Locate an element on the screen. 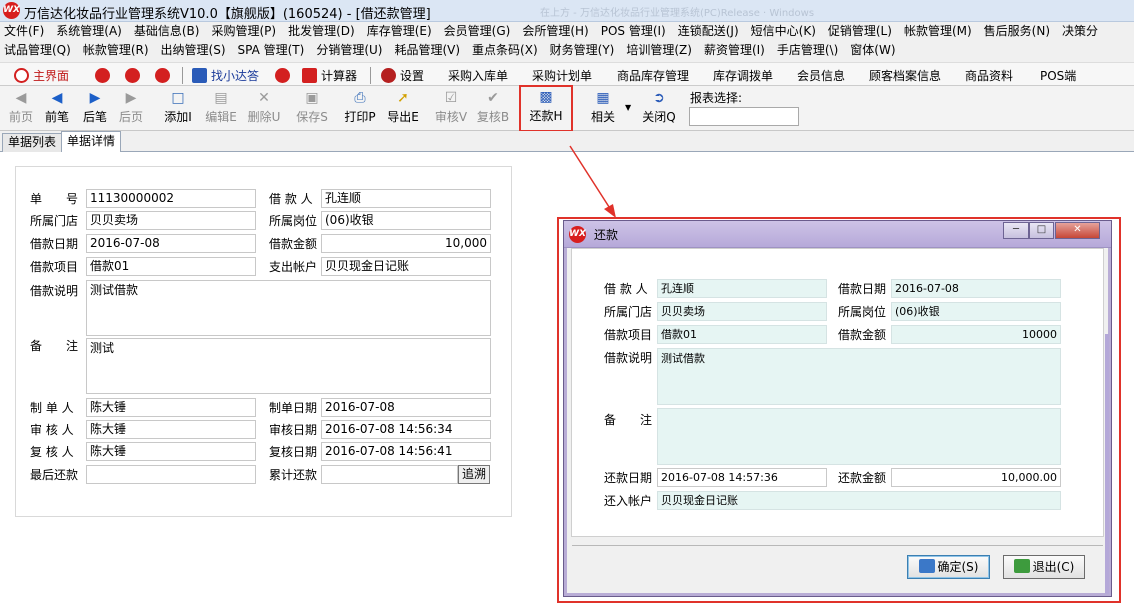 This screenshot has width=1134, height=609. expense-account-field: 贝贝现金日记账 is located at coordinates (406, 266).